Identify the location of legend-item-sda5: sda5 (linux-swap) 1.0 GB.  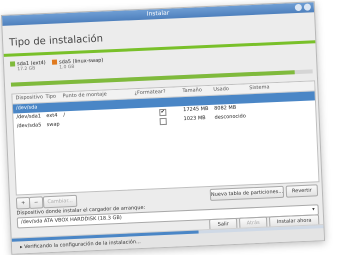
(77, 65).